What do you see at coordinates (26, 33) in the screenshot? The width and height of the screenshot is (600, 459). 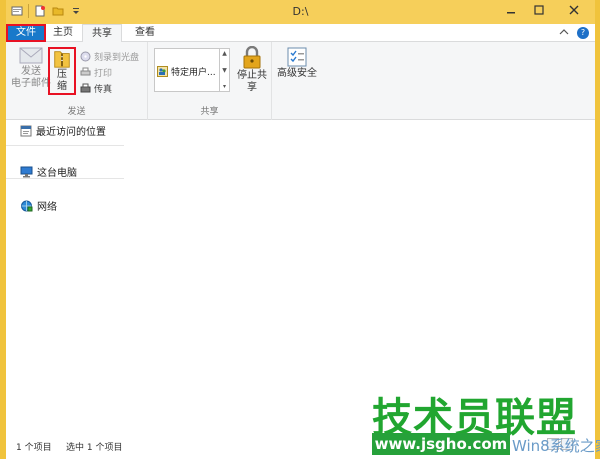 I see `tab-file: 文件` at bounding box center [26, 33].